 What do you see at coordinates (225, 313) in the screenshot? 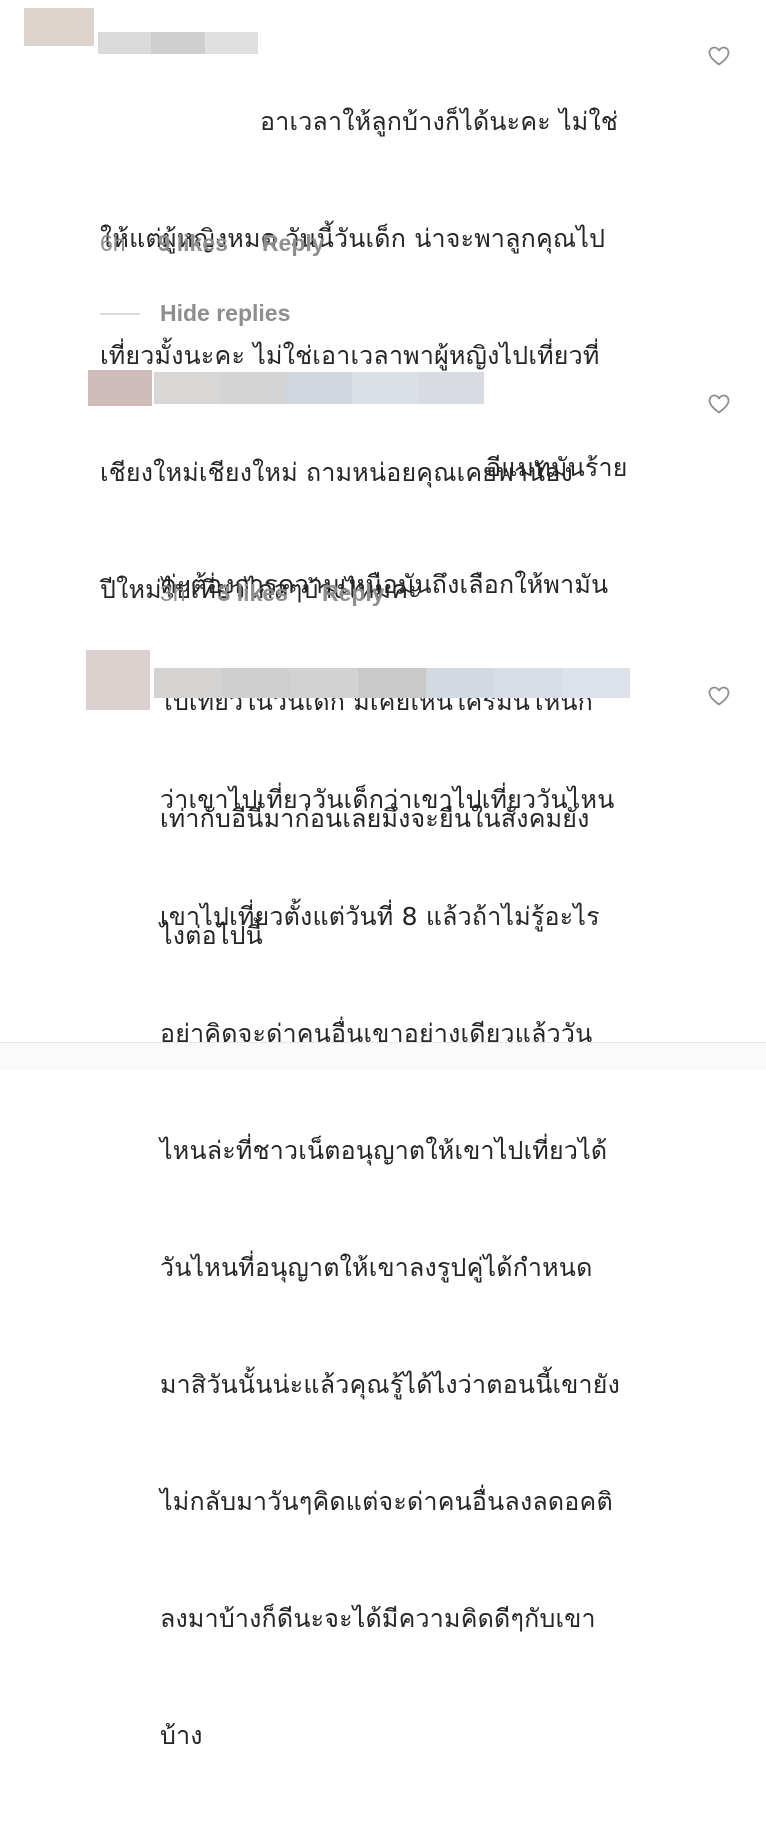
I see `hide-replies-label: Hide replies` at bounding box center [225, 313].